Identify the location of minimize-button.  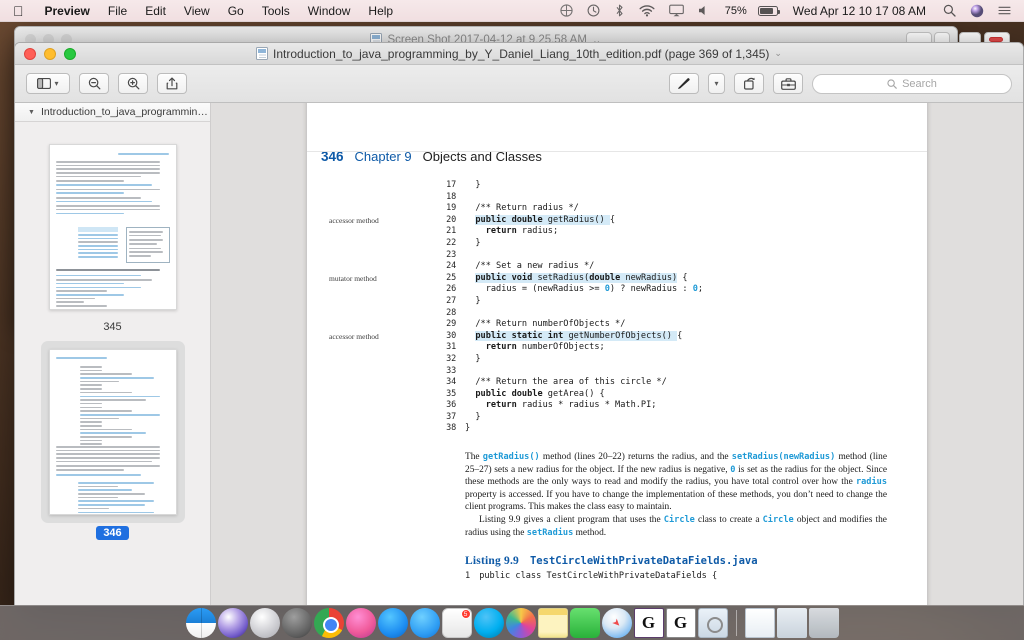
(50, 53).